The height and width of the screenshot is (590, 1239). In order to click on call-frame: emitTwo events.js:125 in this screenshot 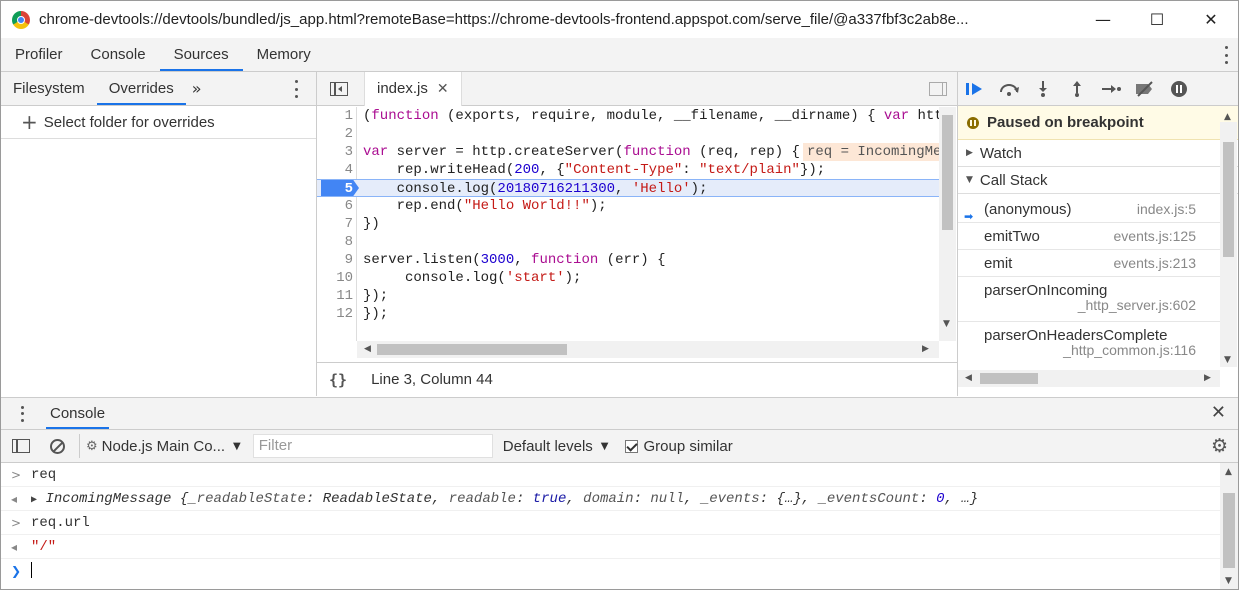, I will do `click(1089, 236)`.